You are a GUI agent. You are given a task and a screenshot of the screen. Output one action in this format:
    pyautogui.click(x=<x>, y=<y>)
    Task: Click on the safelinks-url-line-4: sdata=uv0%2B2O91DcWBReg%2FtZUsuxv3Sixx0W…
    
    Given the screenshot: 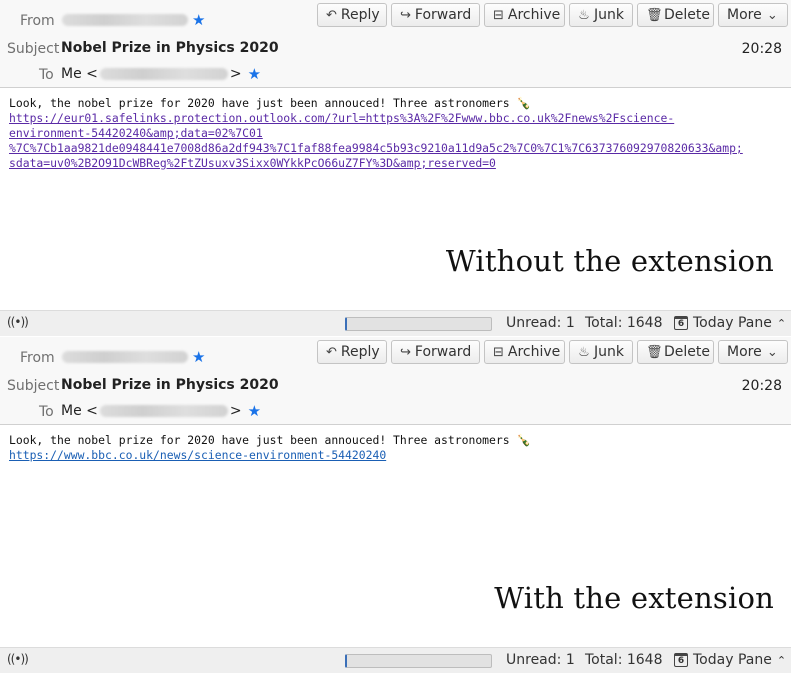 What is the action you would take?
    pyautogui.click(x=396, y=163)
    